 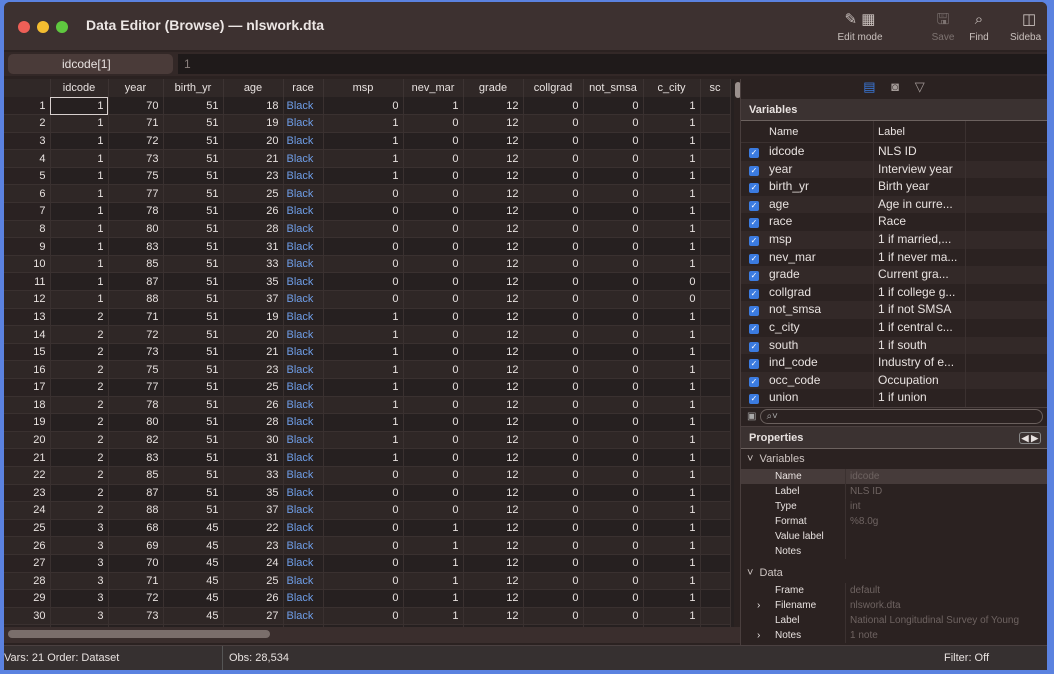 What do you see at coordinates (79, 317) in the screenshot?
I see `cell-idcode: 2` at bounding box center [79, 317].